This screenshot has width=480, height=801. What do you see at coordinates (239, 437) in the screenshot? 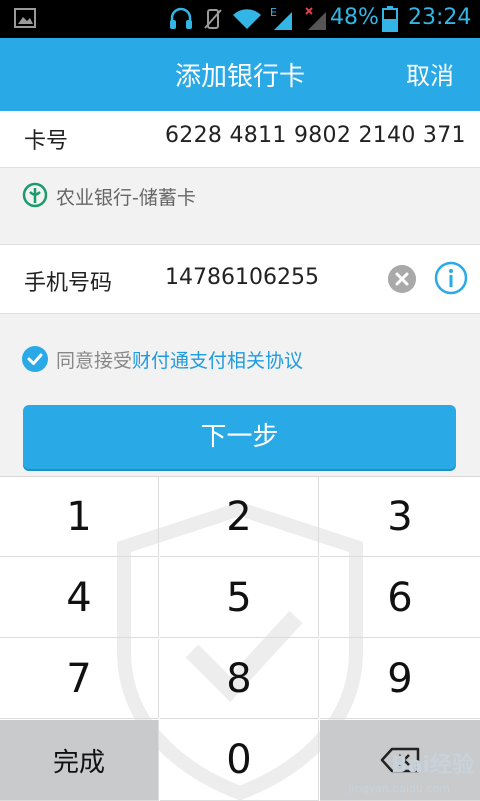
I see `next-button: 下一步` at bounding box center [239, 437].